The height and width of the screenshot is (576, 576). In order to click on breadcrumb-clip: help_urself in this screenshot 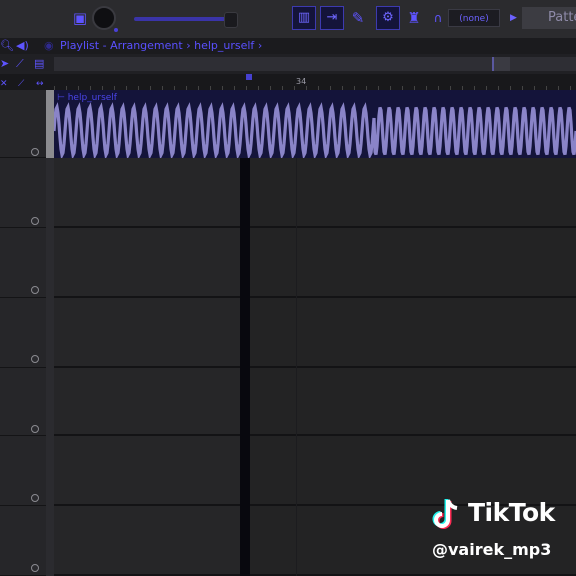, I will do `click(224, 45)`.